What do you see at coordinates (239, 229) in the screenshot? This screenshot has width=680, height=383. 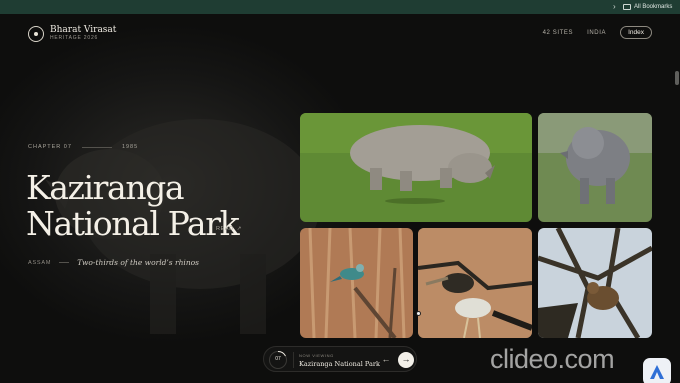 I see `arrow-up-right-icon: ↗` at bounding box center [239, 229].